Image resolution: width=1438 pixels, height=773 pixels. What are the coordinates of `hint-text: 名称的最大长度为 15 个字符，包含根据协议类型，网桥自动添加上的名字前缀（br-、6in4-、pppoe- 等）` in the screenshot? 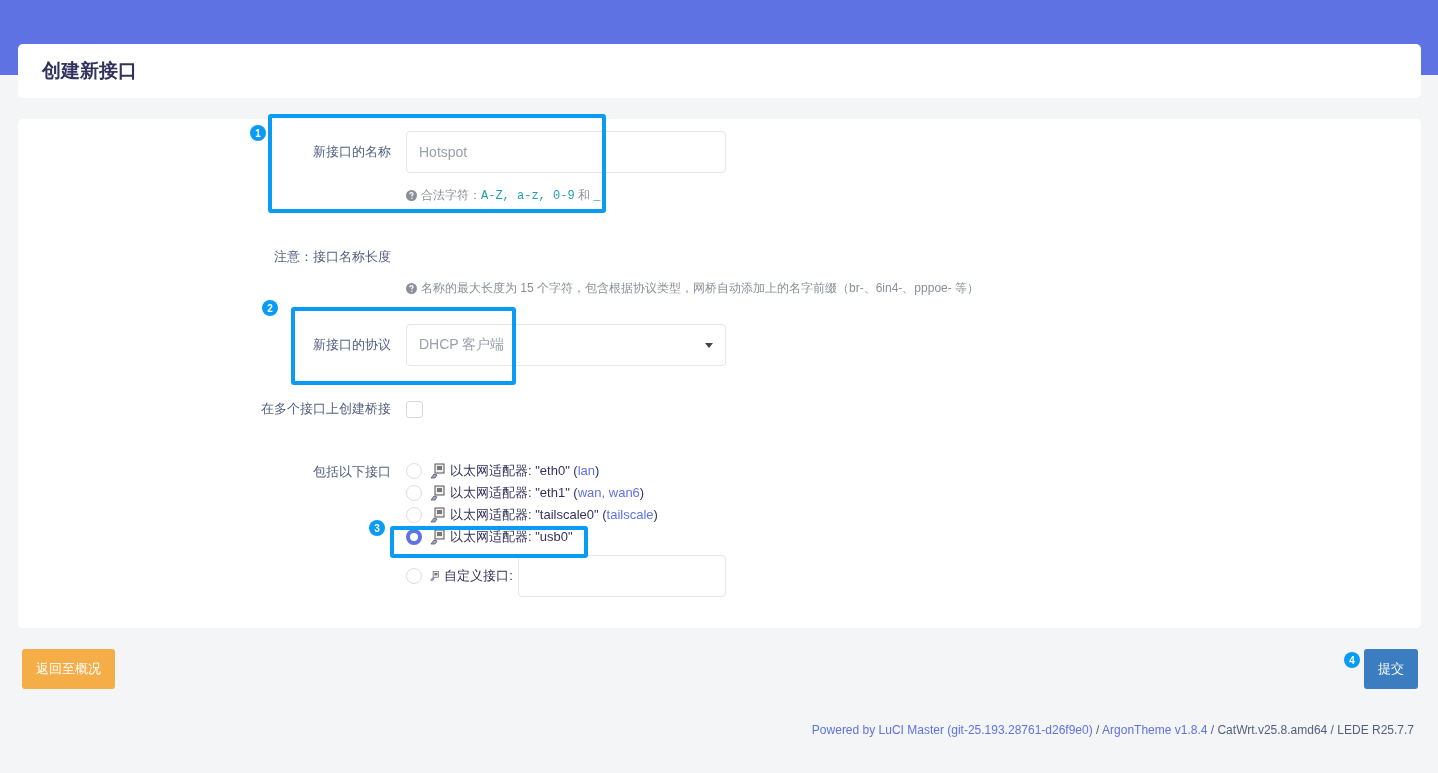 It's located at (700, 288).